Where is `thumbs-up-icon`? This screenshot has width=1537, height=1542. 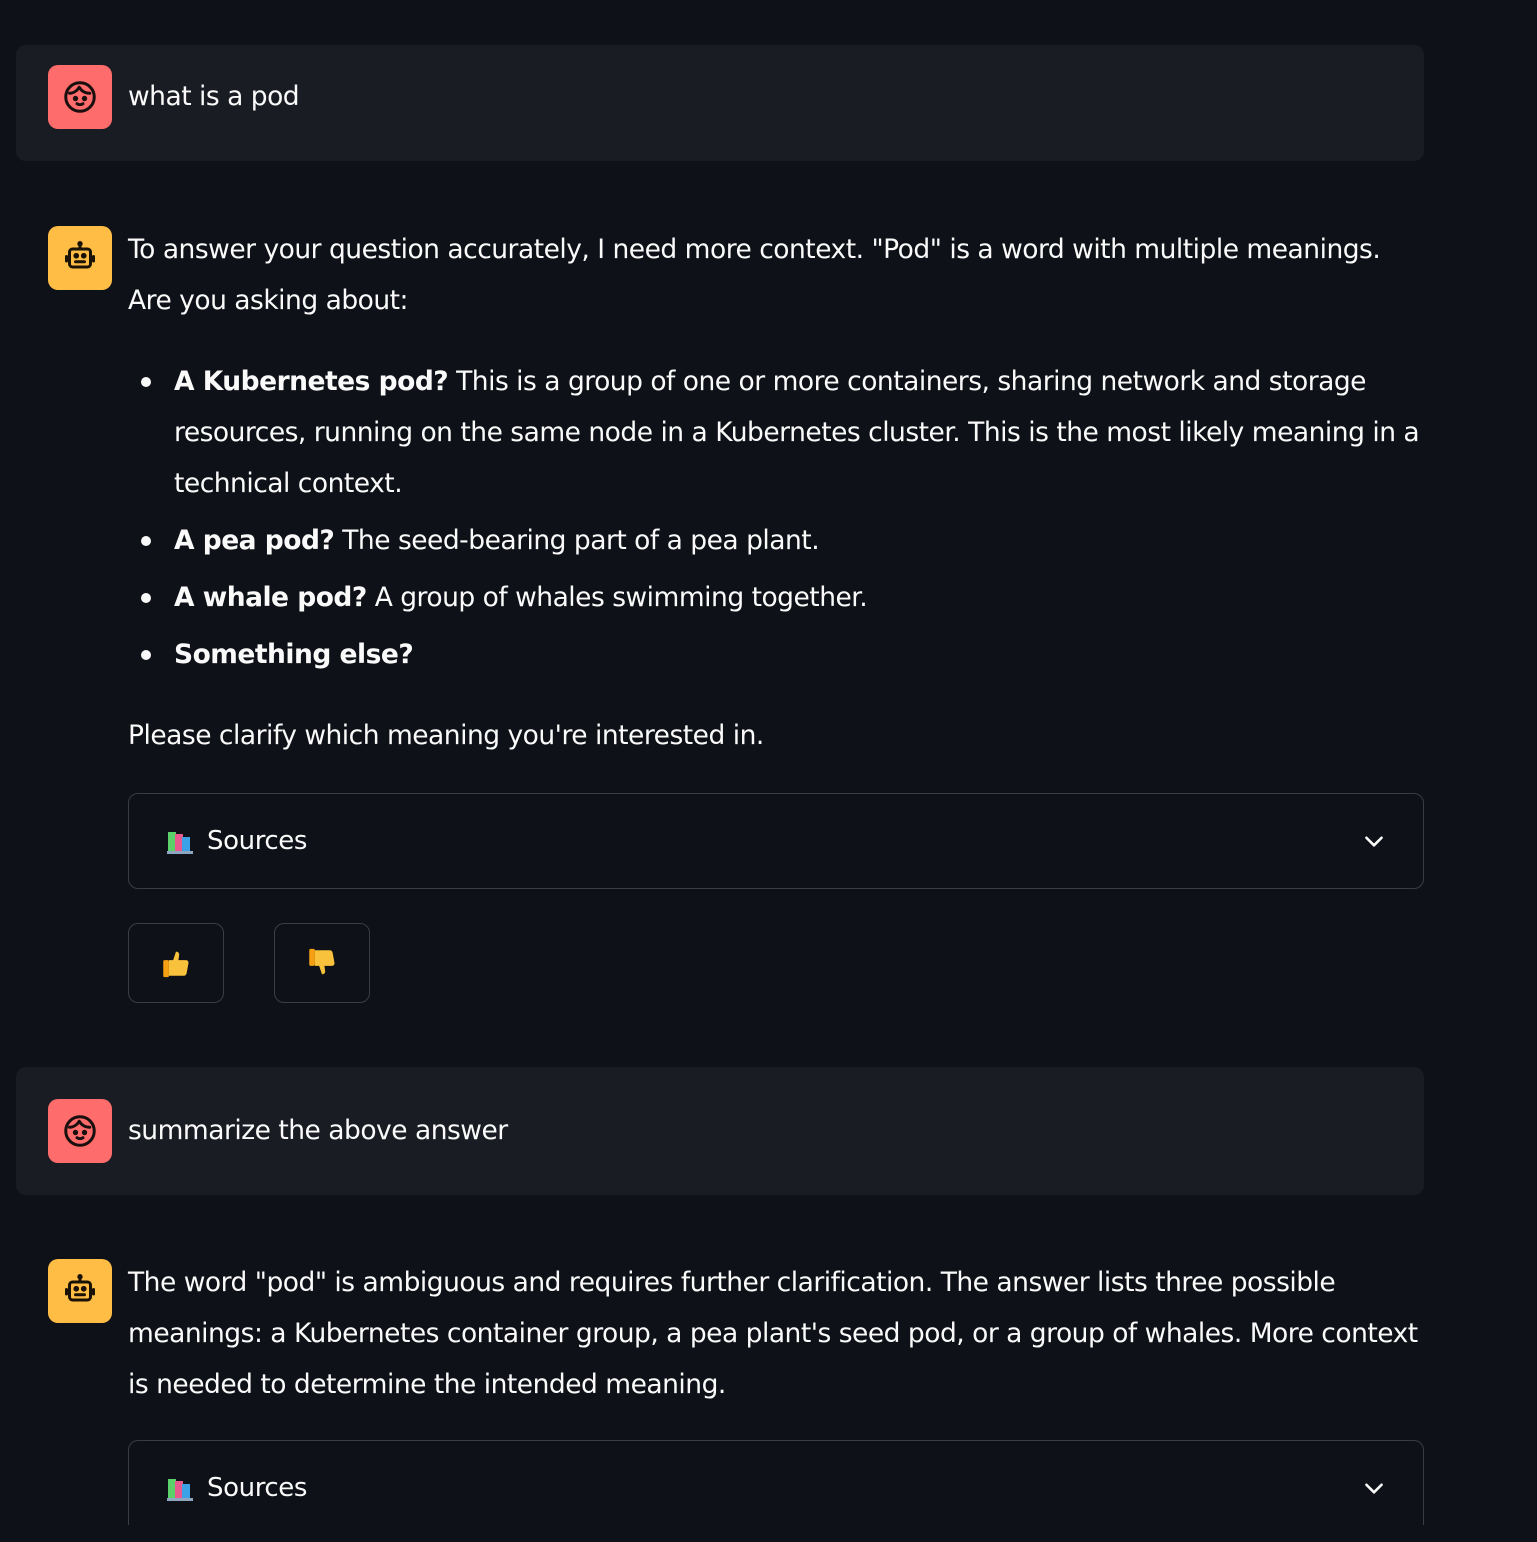
thumbs-up-icon is located at coordinates (176, 964).